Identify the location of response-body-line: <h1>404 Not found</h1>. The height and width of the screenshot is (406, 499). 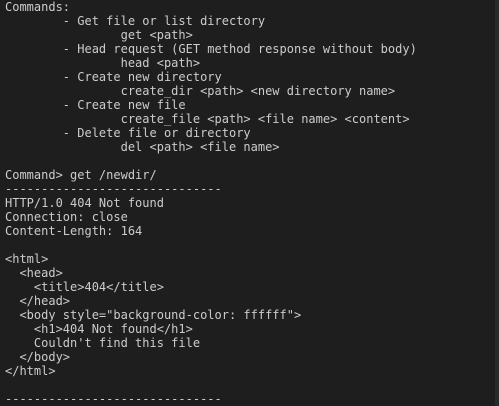
(99, 329).